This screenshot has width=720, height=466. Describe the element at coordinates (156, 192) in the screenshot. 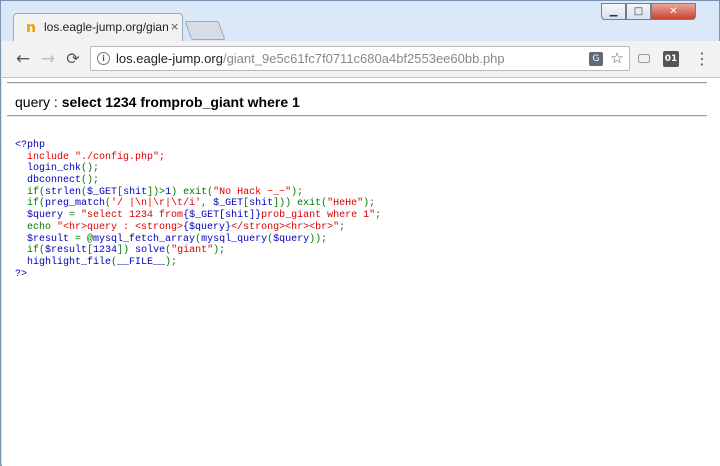

I see `code-token: ])>` at that location.